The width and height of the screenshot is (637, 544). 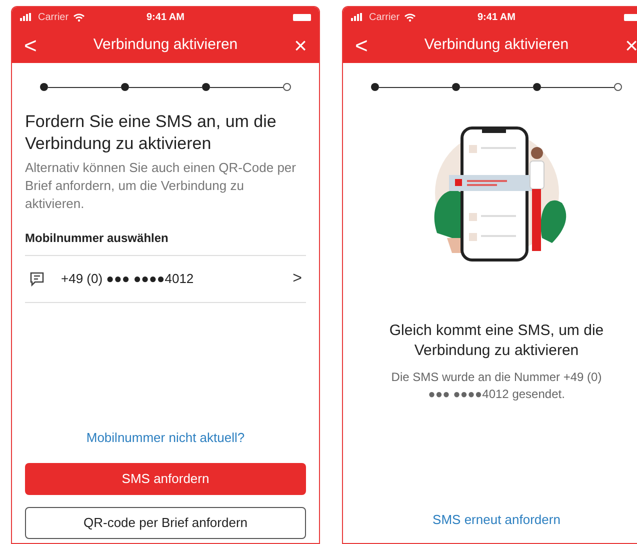 What do you see at coordinates (496, 341) in the screenshot?
I see `screen-heading: Gleich kommt eine SMS, um die Verbindung zu aktivieren` at bounding box center [496, 341].